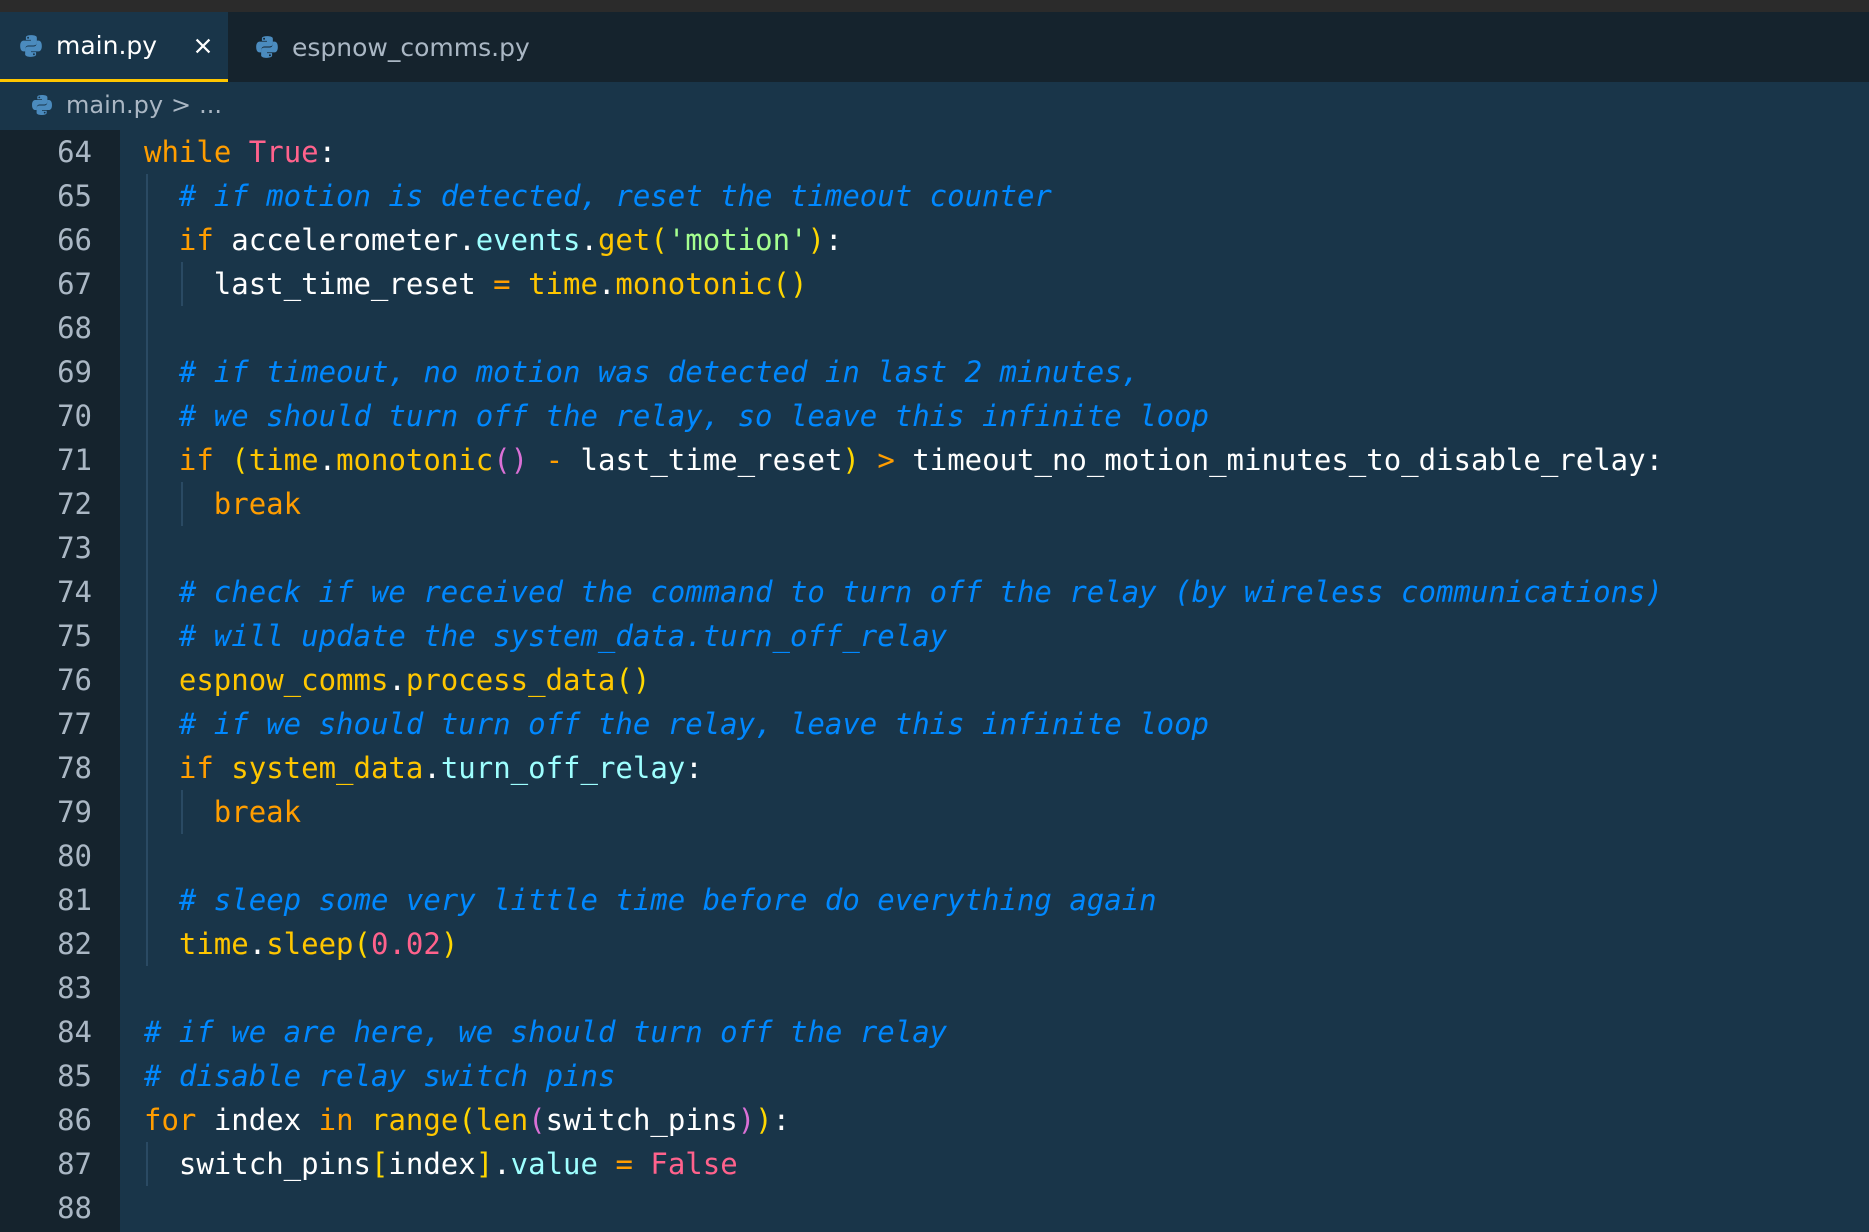 This screenshot has height=1232, width=1869. Describe the element at coordinates (511, 284) in the screenshot. I see `code-text: last_time_reset = time.monotonic()` at that location.